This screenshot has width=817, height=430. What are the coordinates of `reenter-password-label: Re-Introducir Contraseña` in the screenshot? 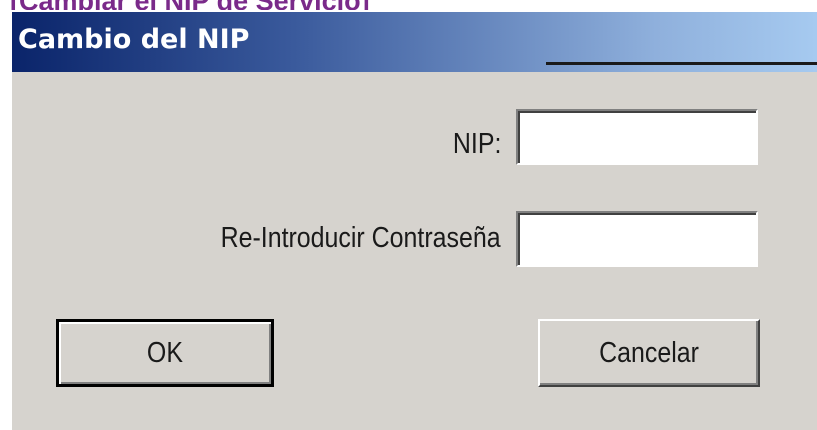 It's located at (360, 238).